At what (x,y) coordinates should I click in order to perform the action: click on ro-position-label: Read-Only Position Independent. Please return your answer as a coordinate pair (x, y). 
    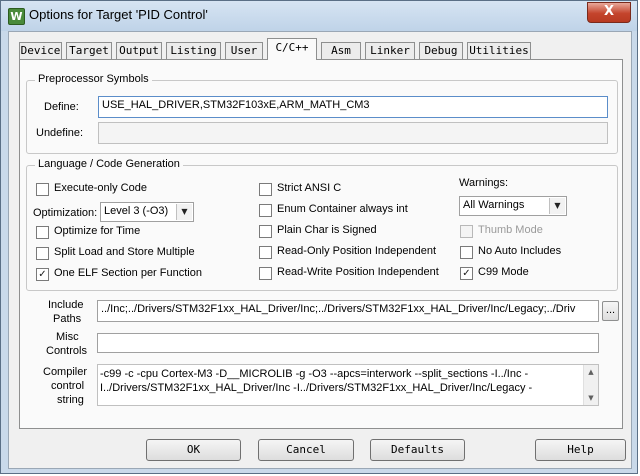
    Looking at the image, I should click on (356, 251).